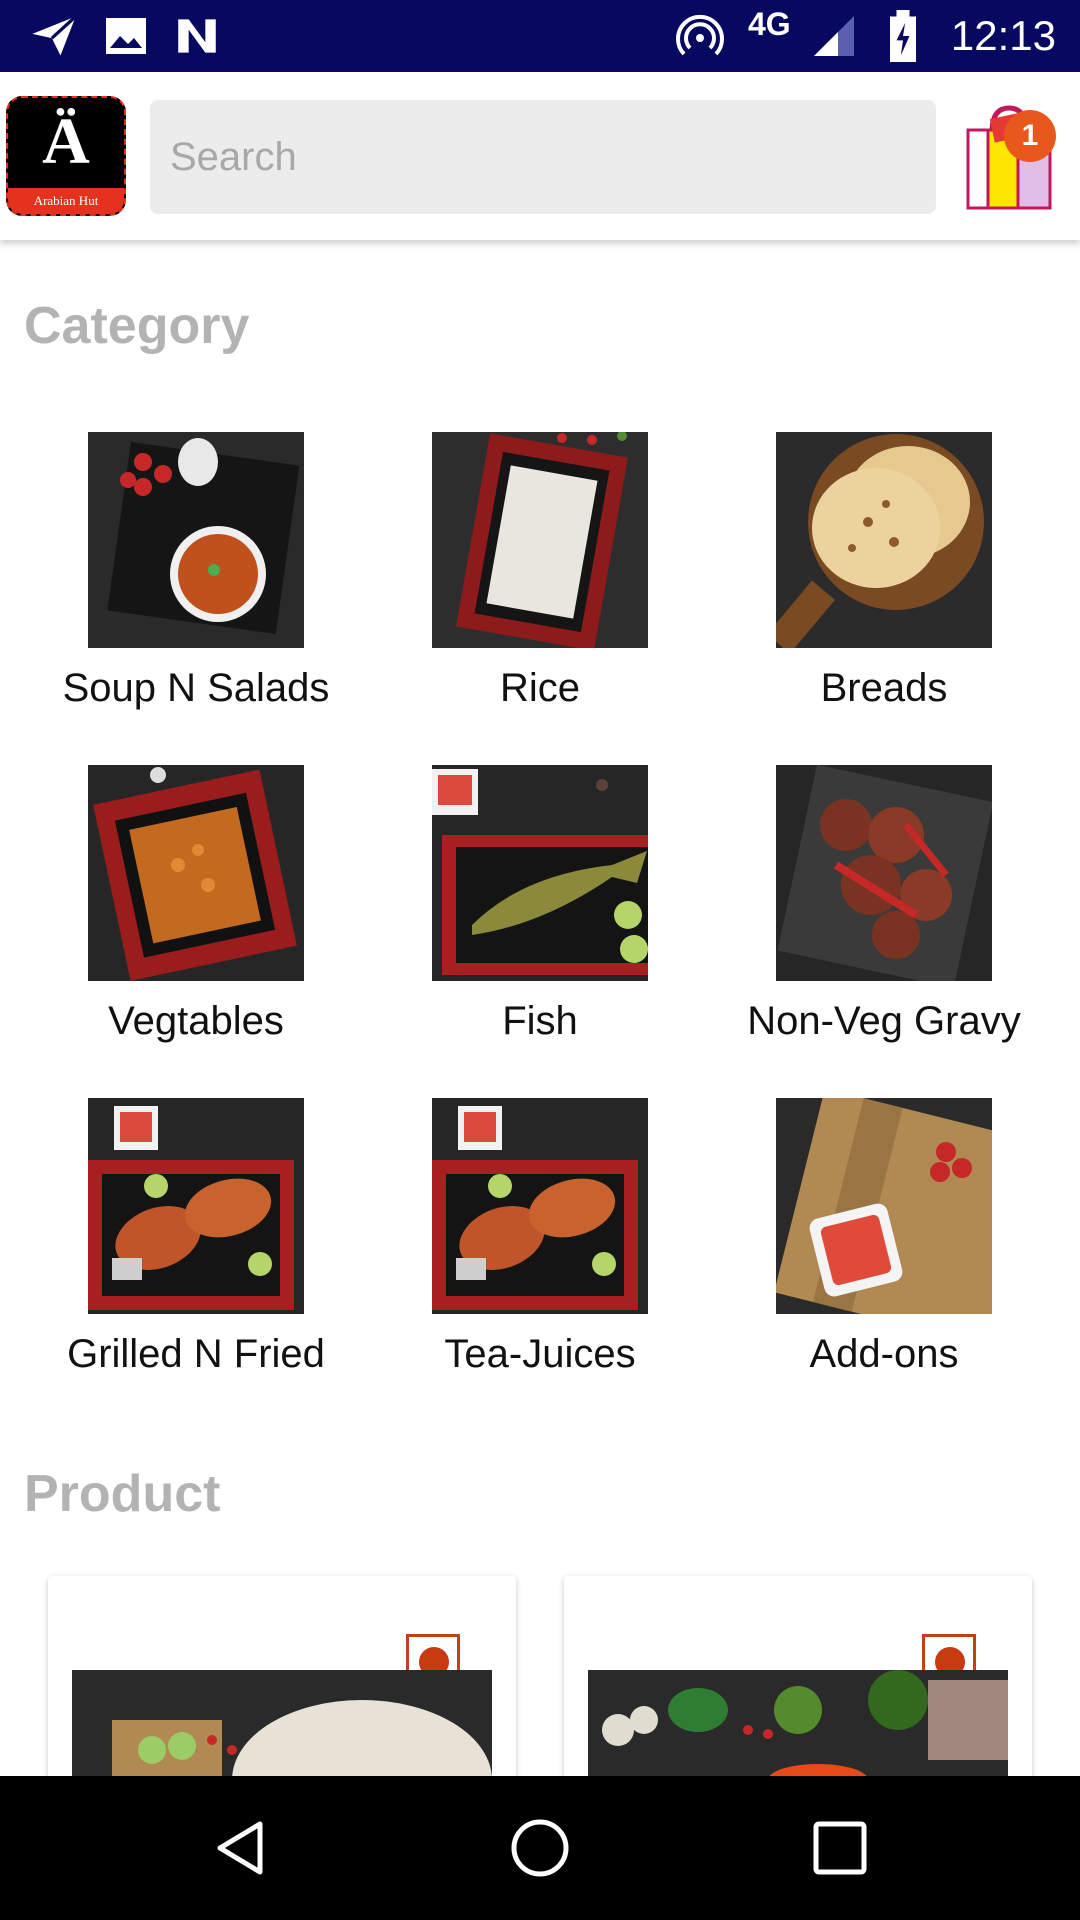 The height and width of the screenshot is (1920, 1080). What do you see at coordinates (197, 36) in the screenshot?
I see `n-icon` at bounding box center [197, 36].